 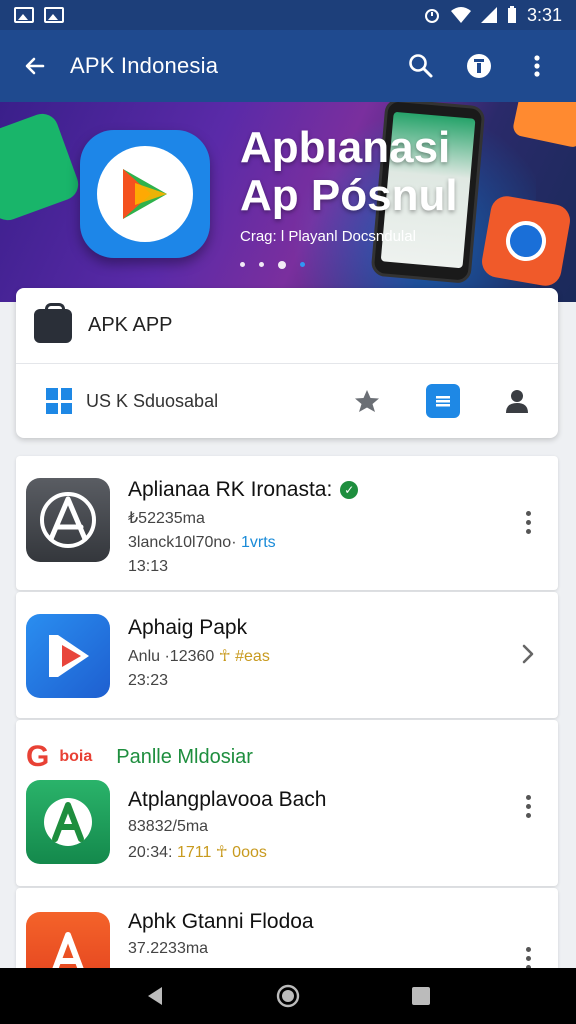 I want to click on carousel-dots, so click(x=272, y=265).